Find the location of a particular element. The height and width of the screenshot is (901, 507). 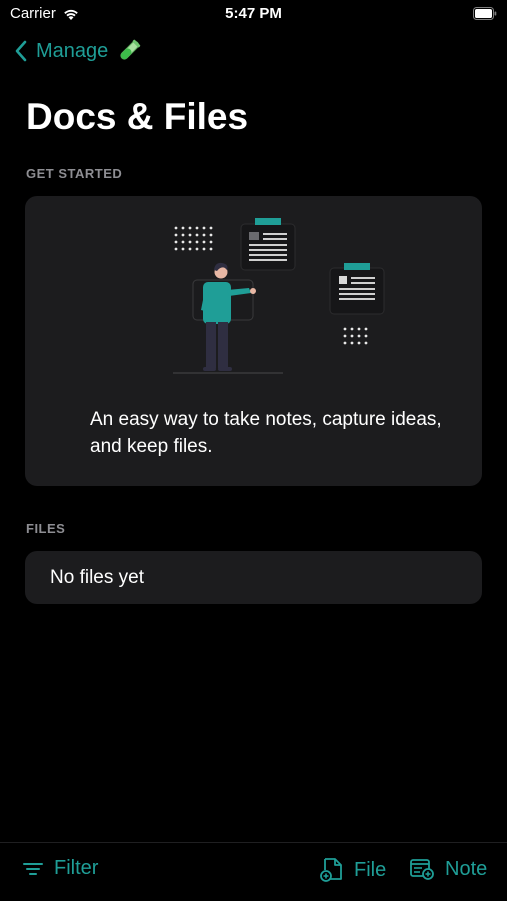

status-bar: Carrier 5:47 PM is located at coordinates (253, 14).